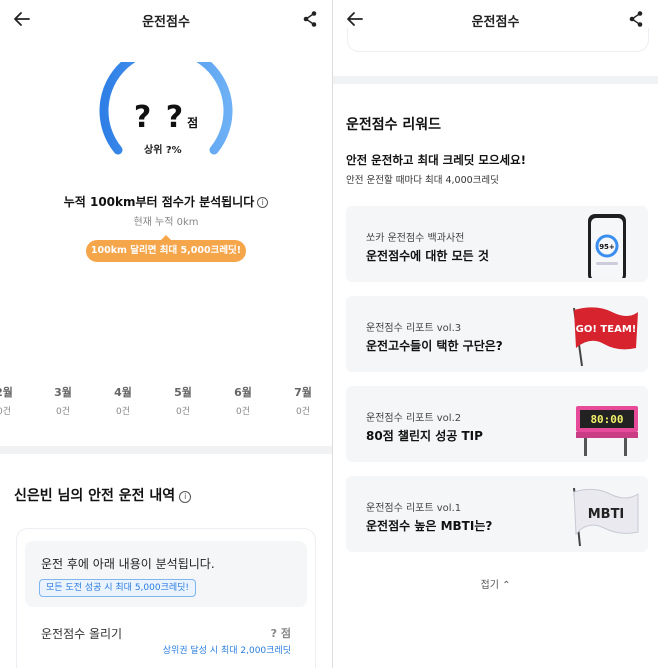 The image size is (658, 668). Describe the element at coordinates (424, 436) in the screenshot. I see `article-headline: 80점 챌린지 성공 TIP` at that location.